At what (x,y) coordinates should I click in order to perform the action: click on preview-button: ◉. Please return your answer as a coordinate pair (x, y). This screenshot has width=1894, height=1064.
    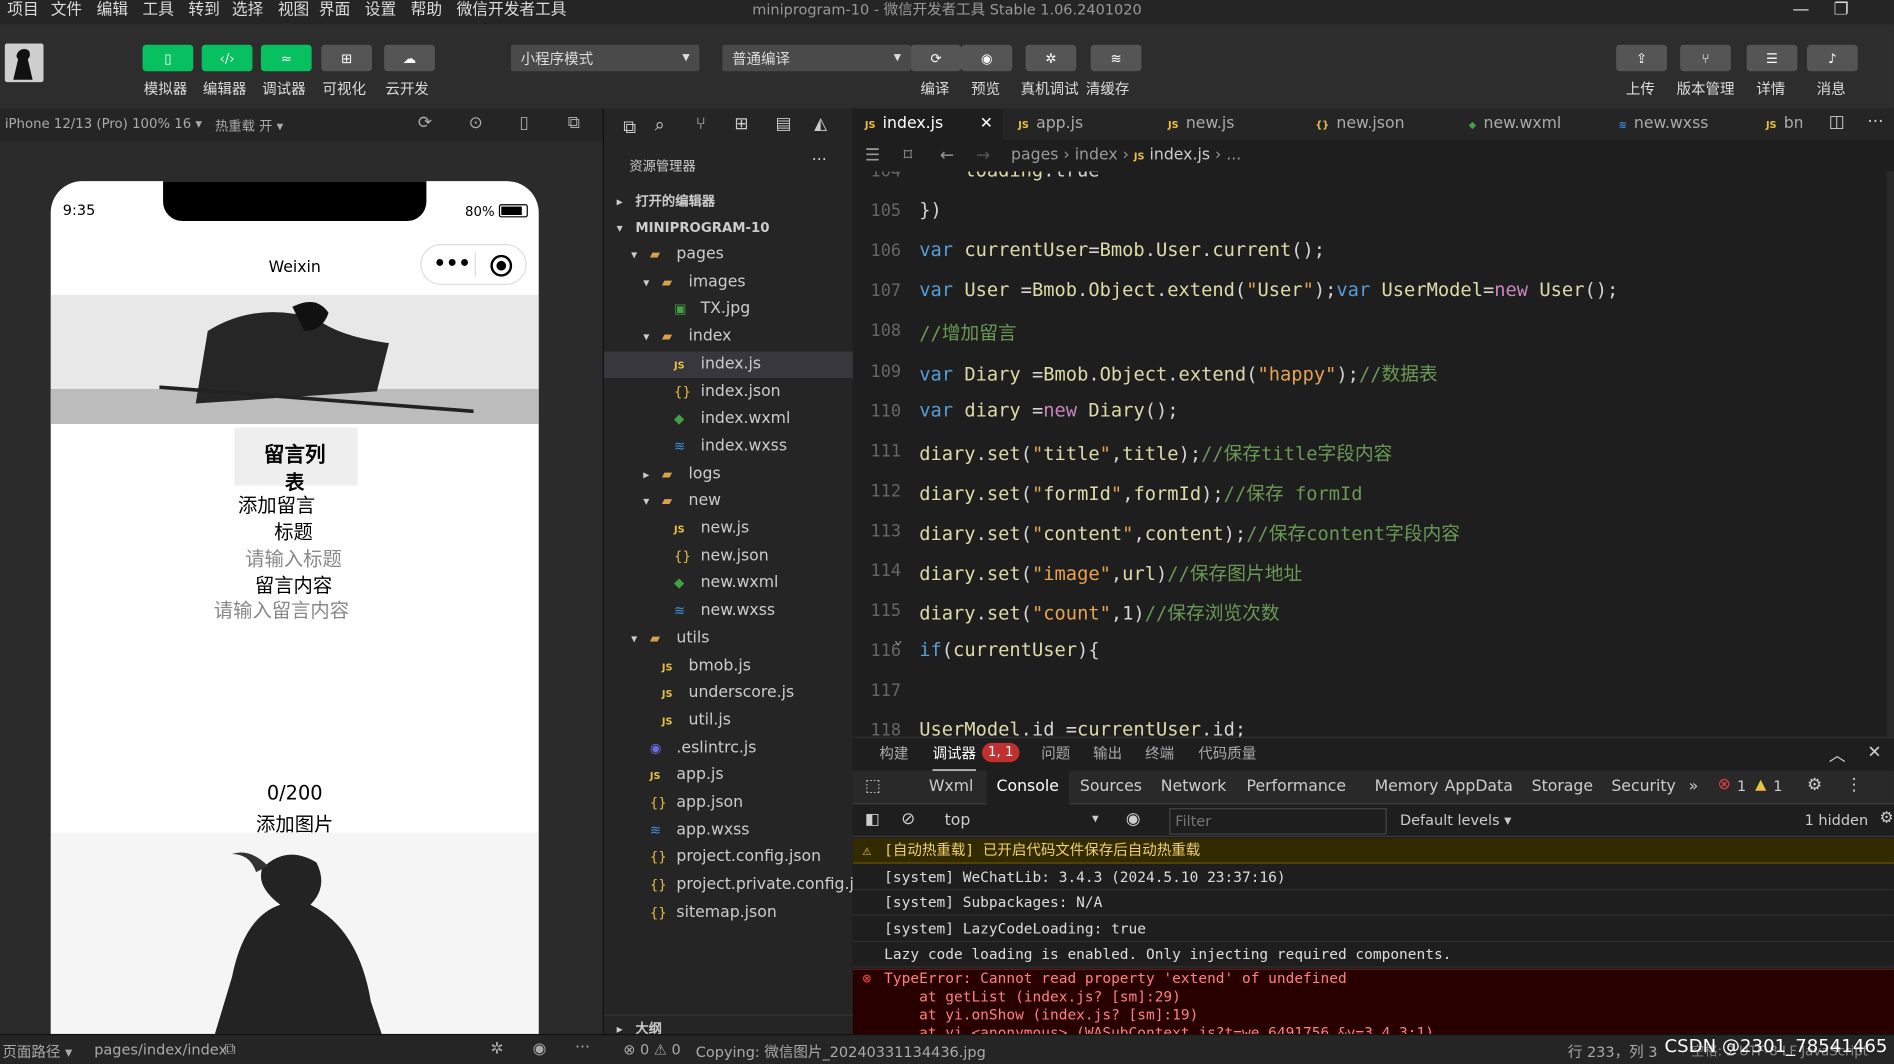
    Looking at the image, I should click on (987, 58).